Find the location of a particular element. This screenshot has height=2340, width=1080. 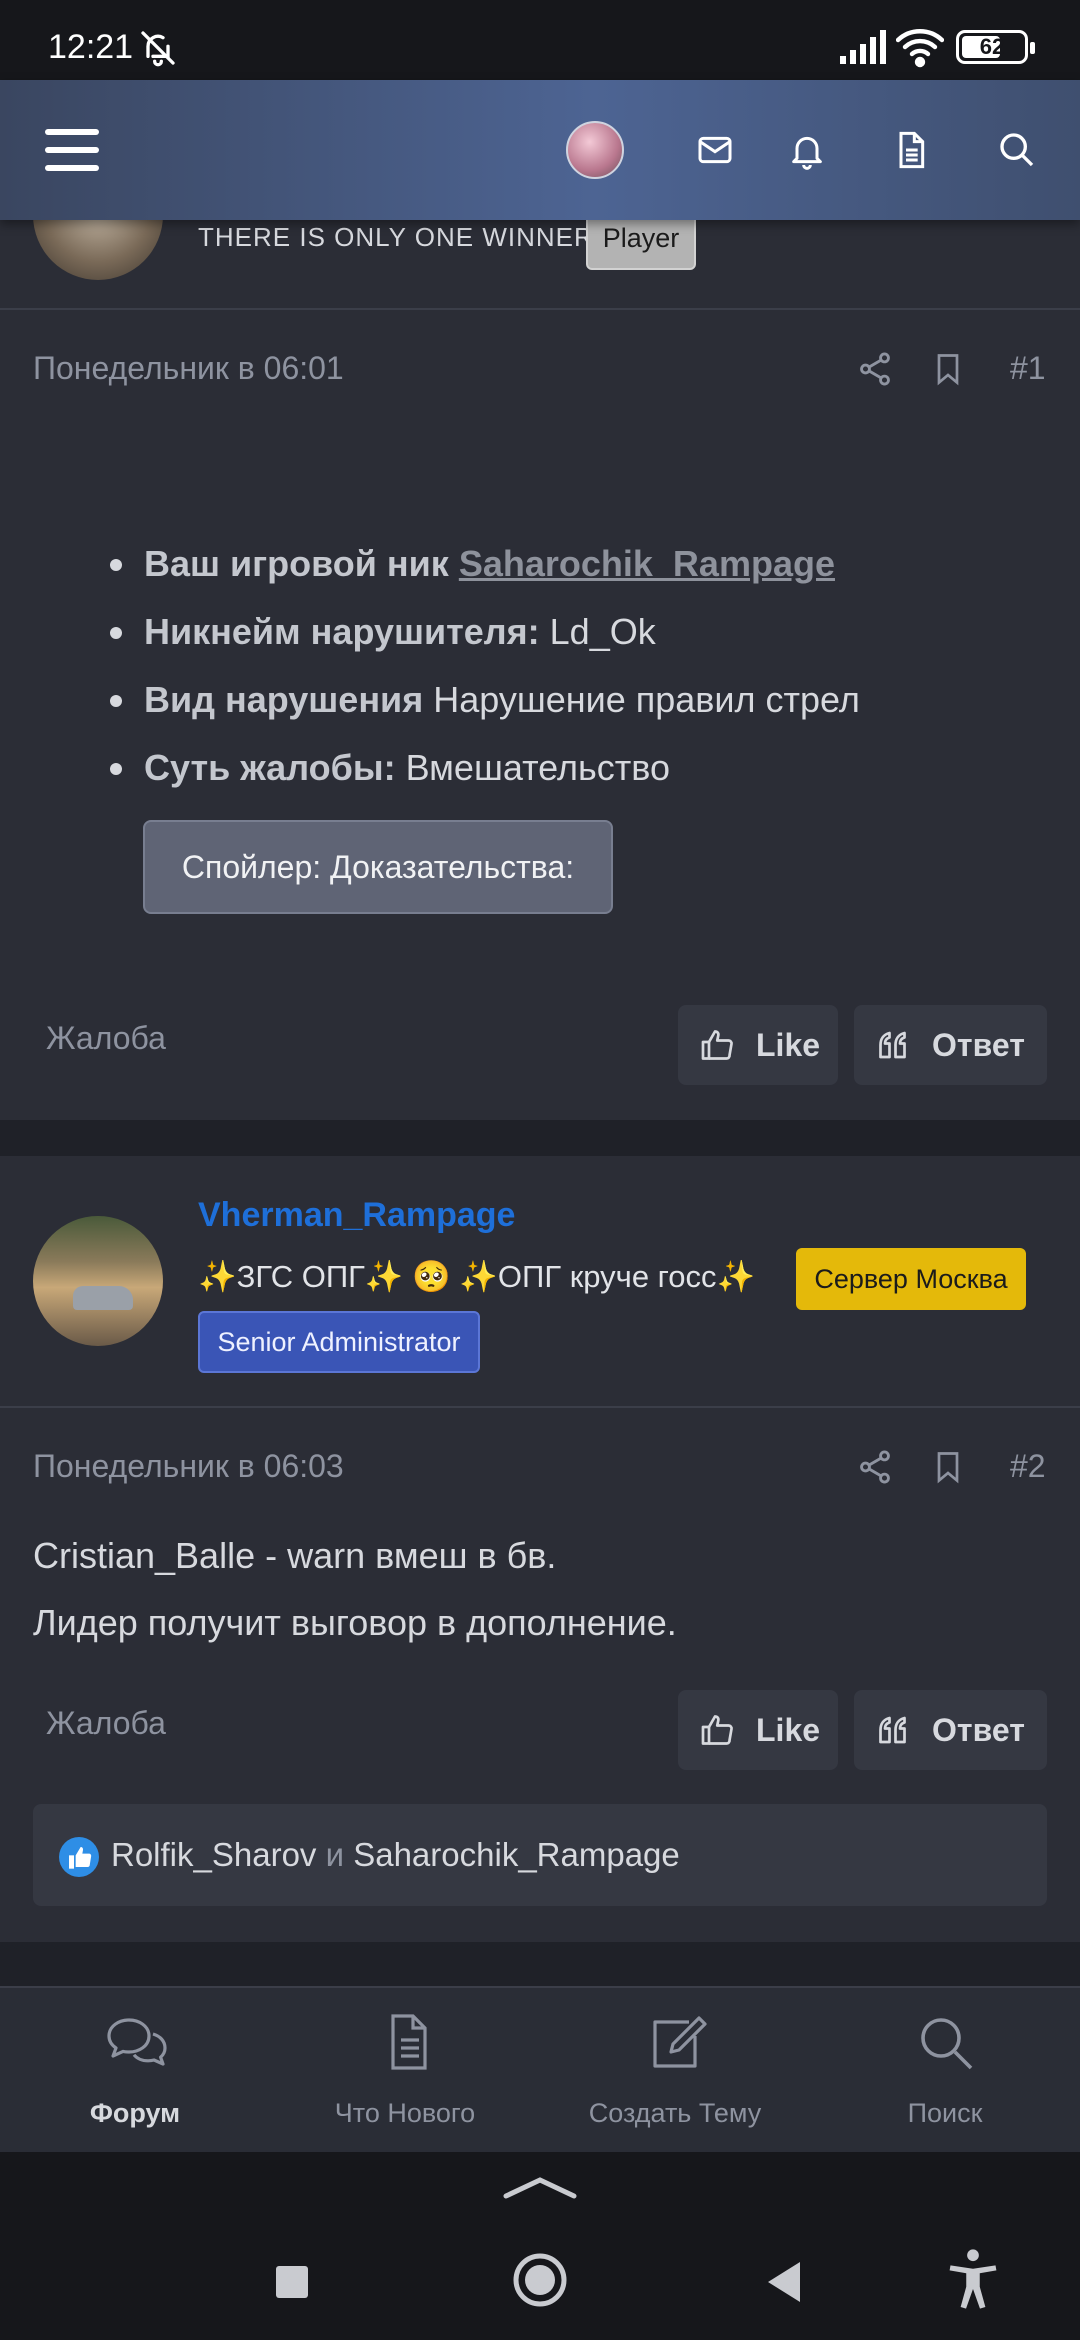

list-item: Ваш игровой ник Saharochik_Rampage is located at coordinates (485, 564).